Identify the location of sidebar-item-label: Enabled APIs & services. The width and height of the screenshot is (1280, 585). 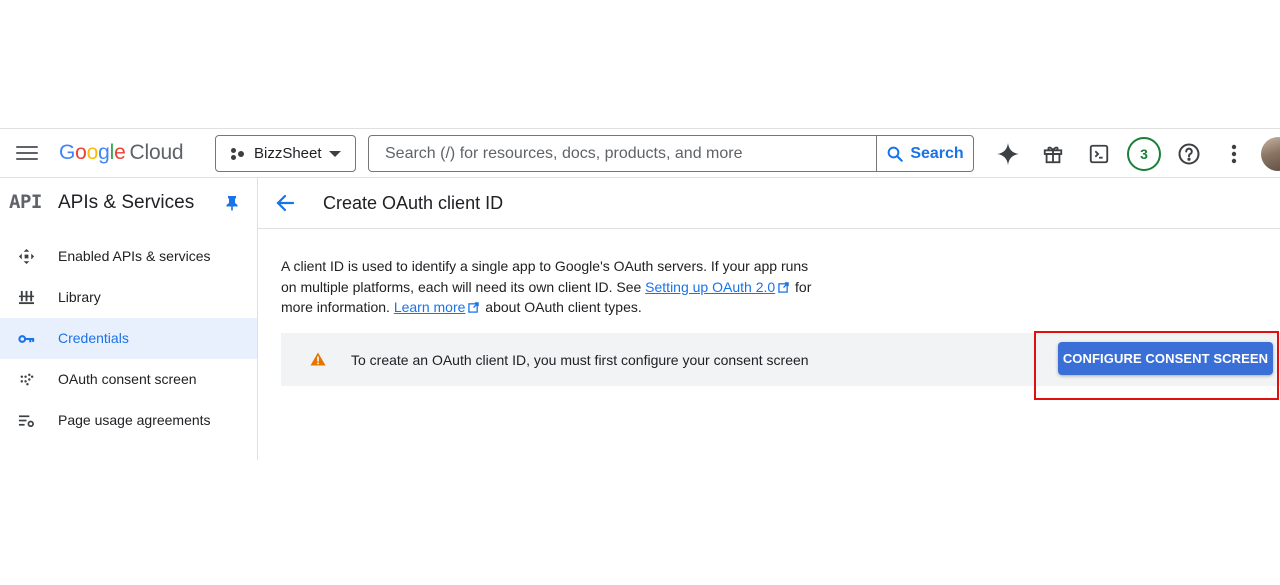
(134, 256).